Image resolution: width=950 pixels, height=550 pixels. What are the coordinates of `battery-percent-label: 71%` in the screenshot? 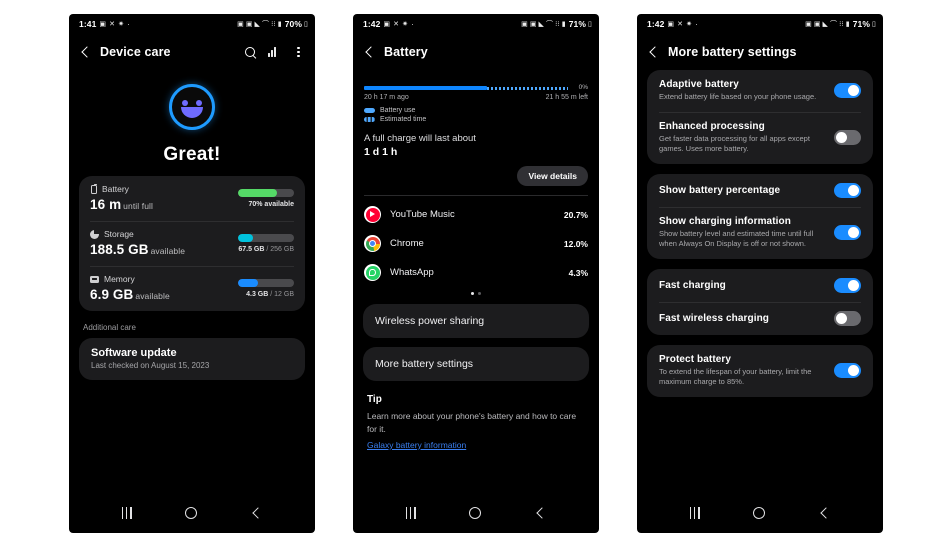 It's located at (861, 24).